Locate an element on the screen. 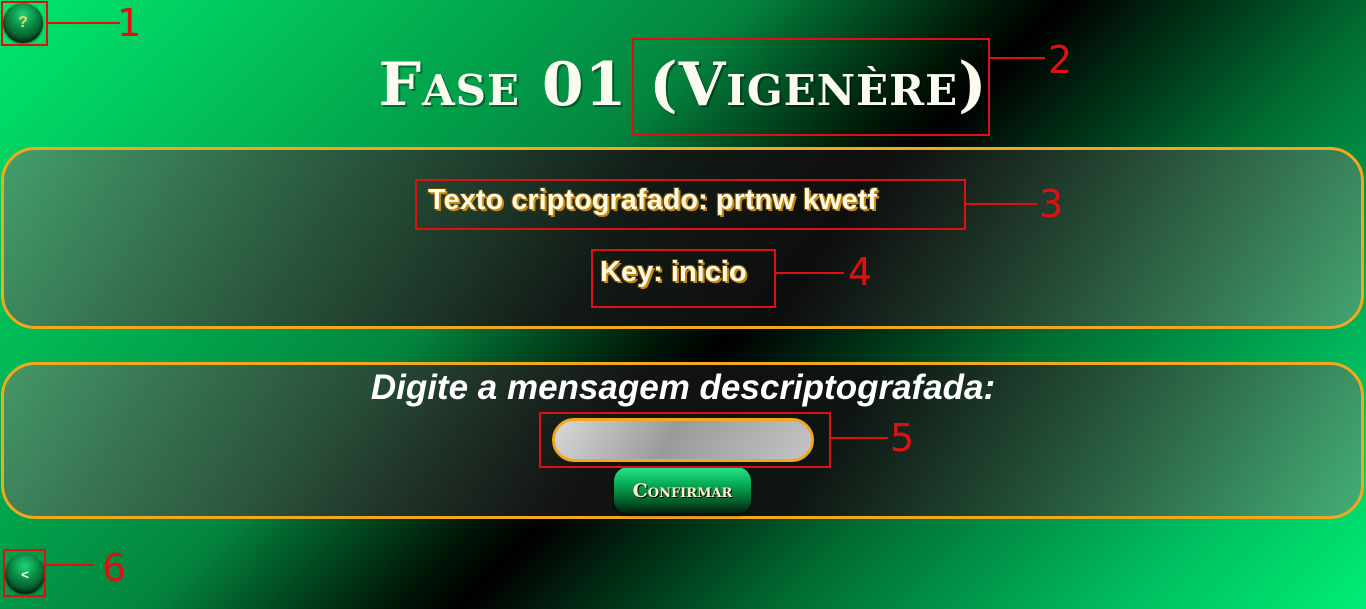 This screenshot has width=1366, height=609. help-button: ? is located at coordinates (23, 23).